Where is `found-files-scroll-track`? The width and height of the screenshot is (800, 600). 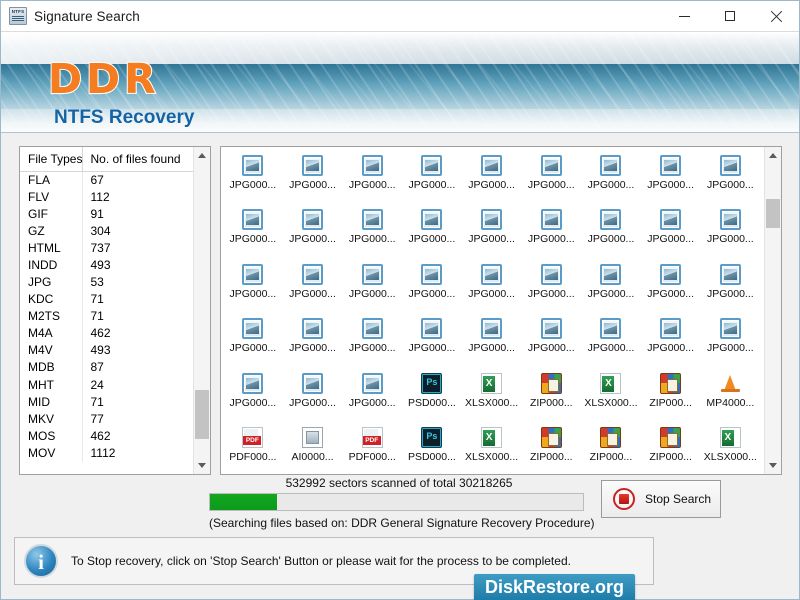
found-files-scroll-track is located at coordinates (773, 310).